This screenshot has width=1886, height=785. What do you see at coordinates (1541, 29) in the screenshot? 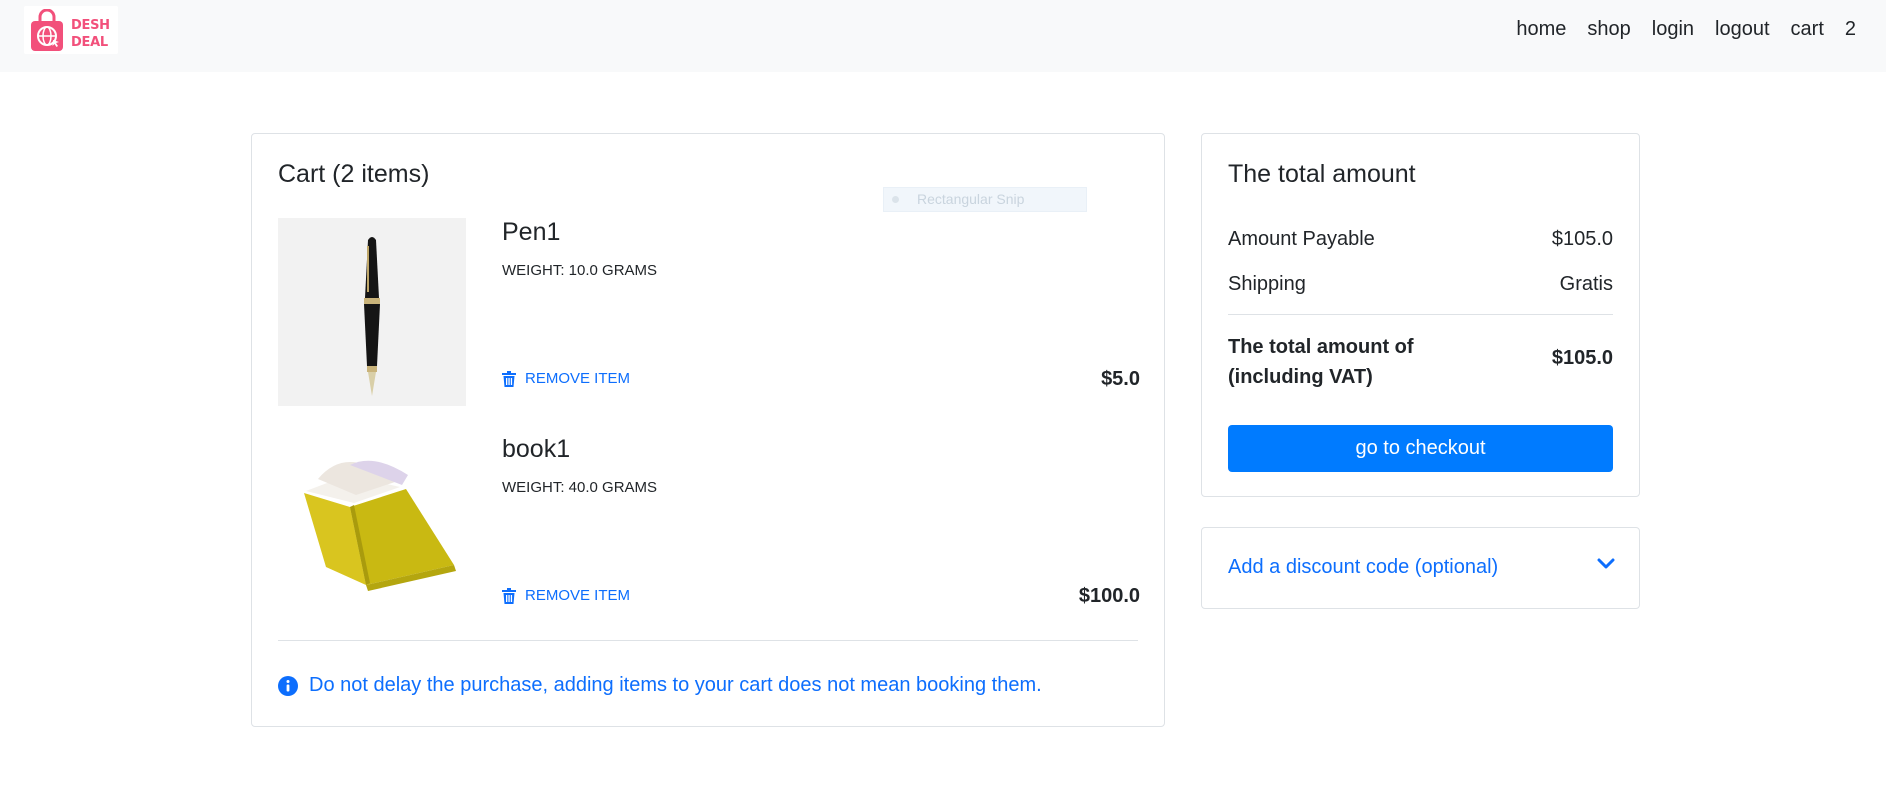
I see `nav-home-link: home` at bounding box center [1541, 29].